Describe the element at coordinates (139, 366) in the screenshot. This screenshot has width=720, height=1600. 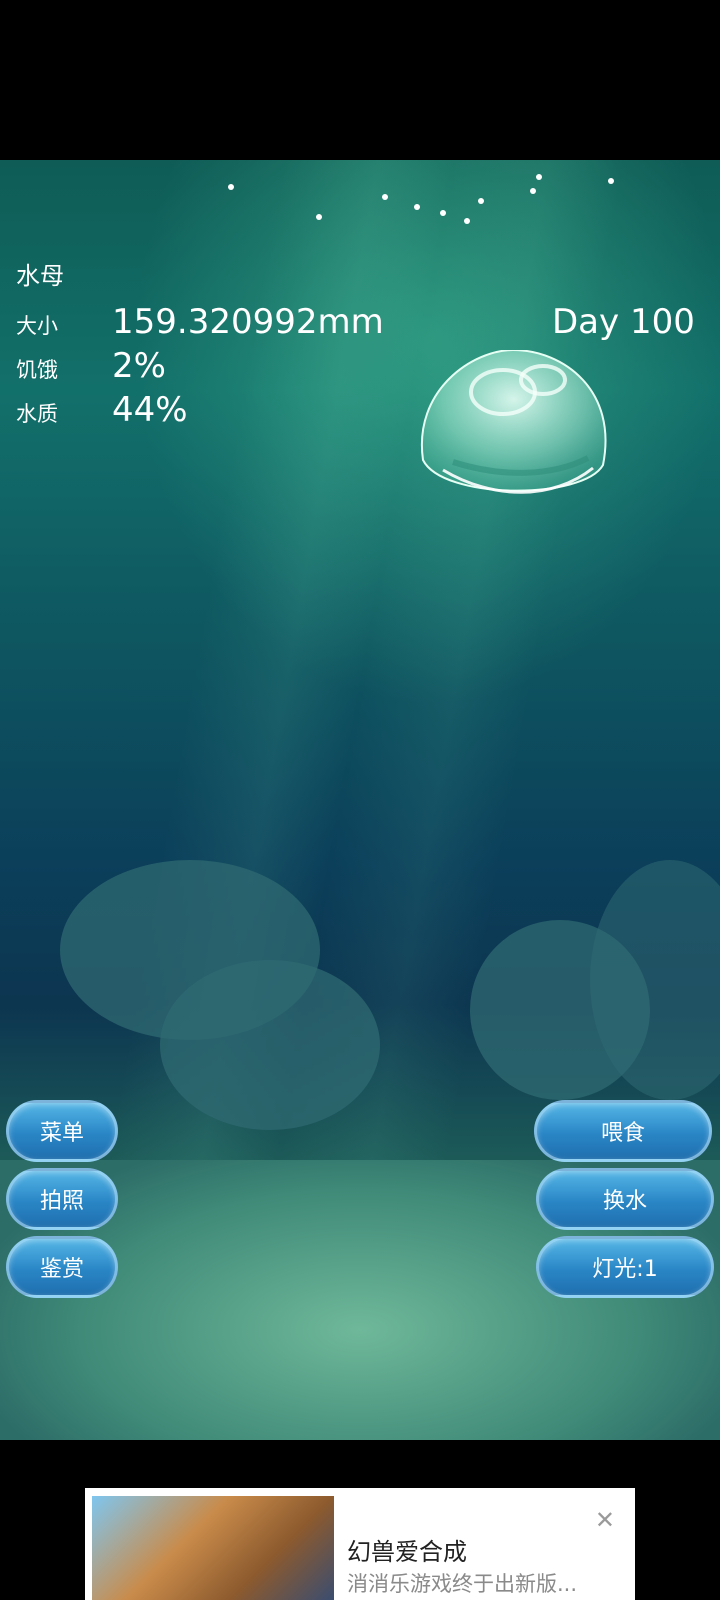
I see `hunger-value: 2%` at that location.